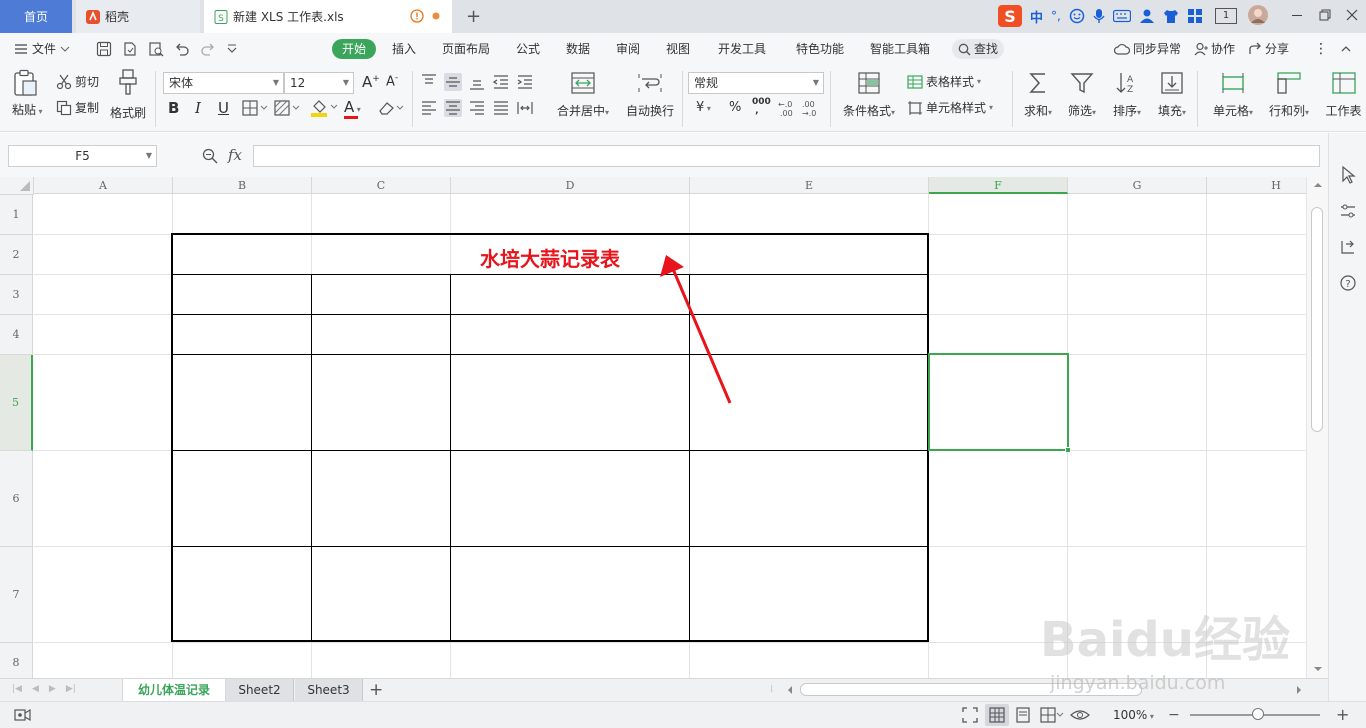  Describe the element at coordinates (1010, 16) in the screenshot. I see `sogou-logo-icon: S` at that location.